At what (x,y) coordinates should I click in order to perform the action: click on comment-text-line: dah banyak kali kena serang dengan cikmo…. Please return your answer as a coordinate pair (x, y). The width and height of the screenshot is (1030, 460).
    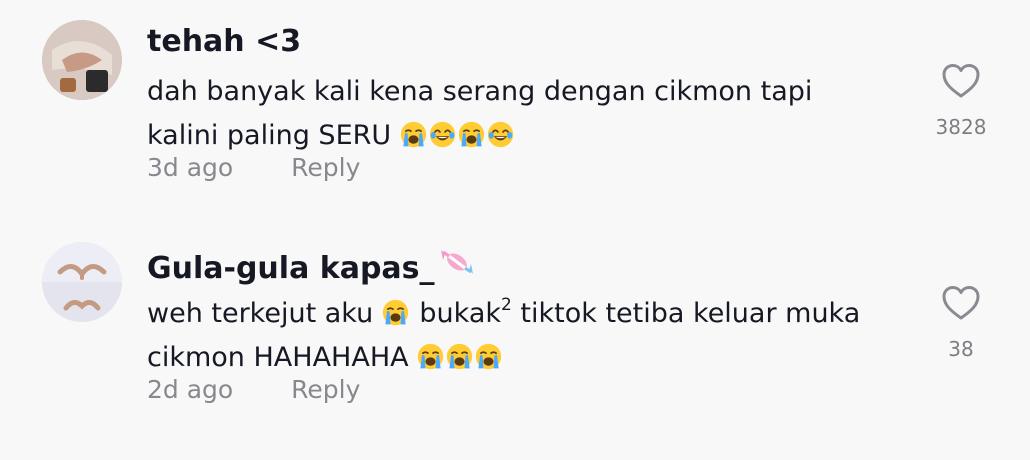
    Looking at the image, I should click on (527, 92).